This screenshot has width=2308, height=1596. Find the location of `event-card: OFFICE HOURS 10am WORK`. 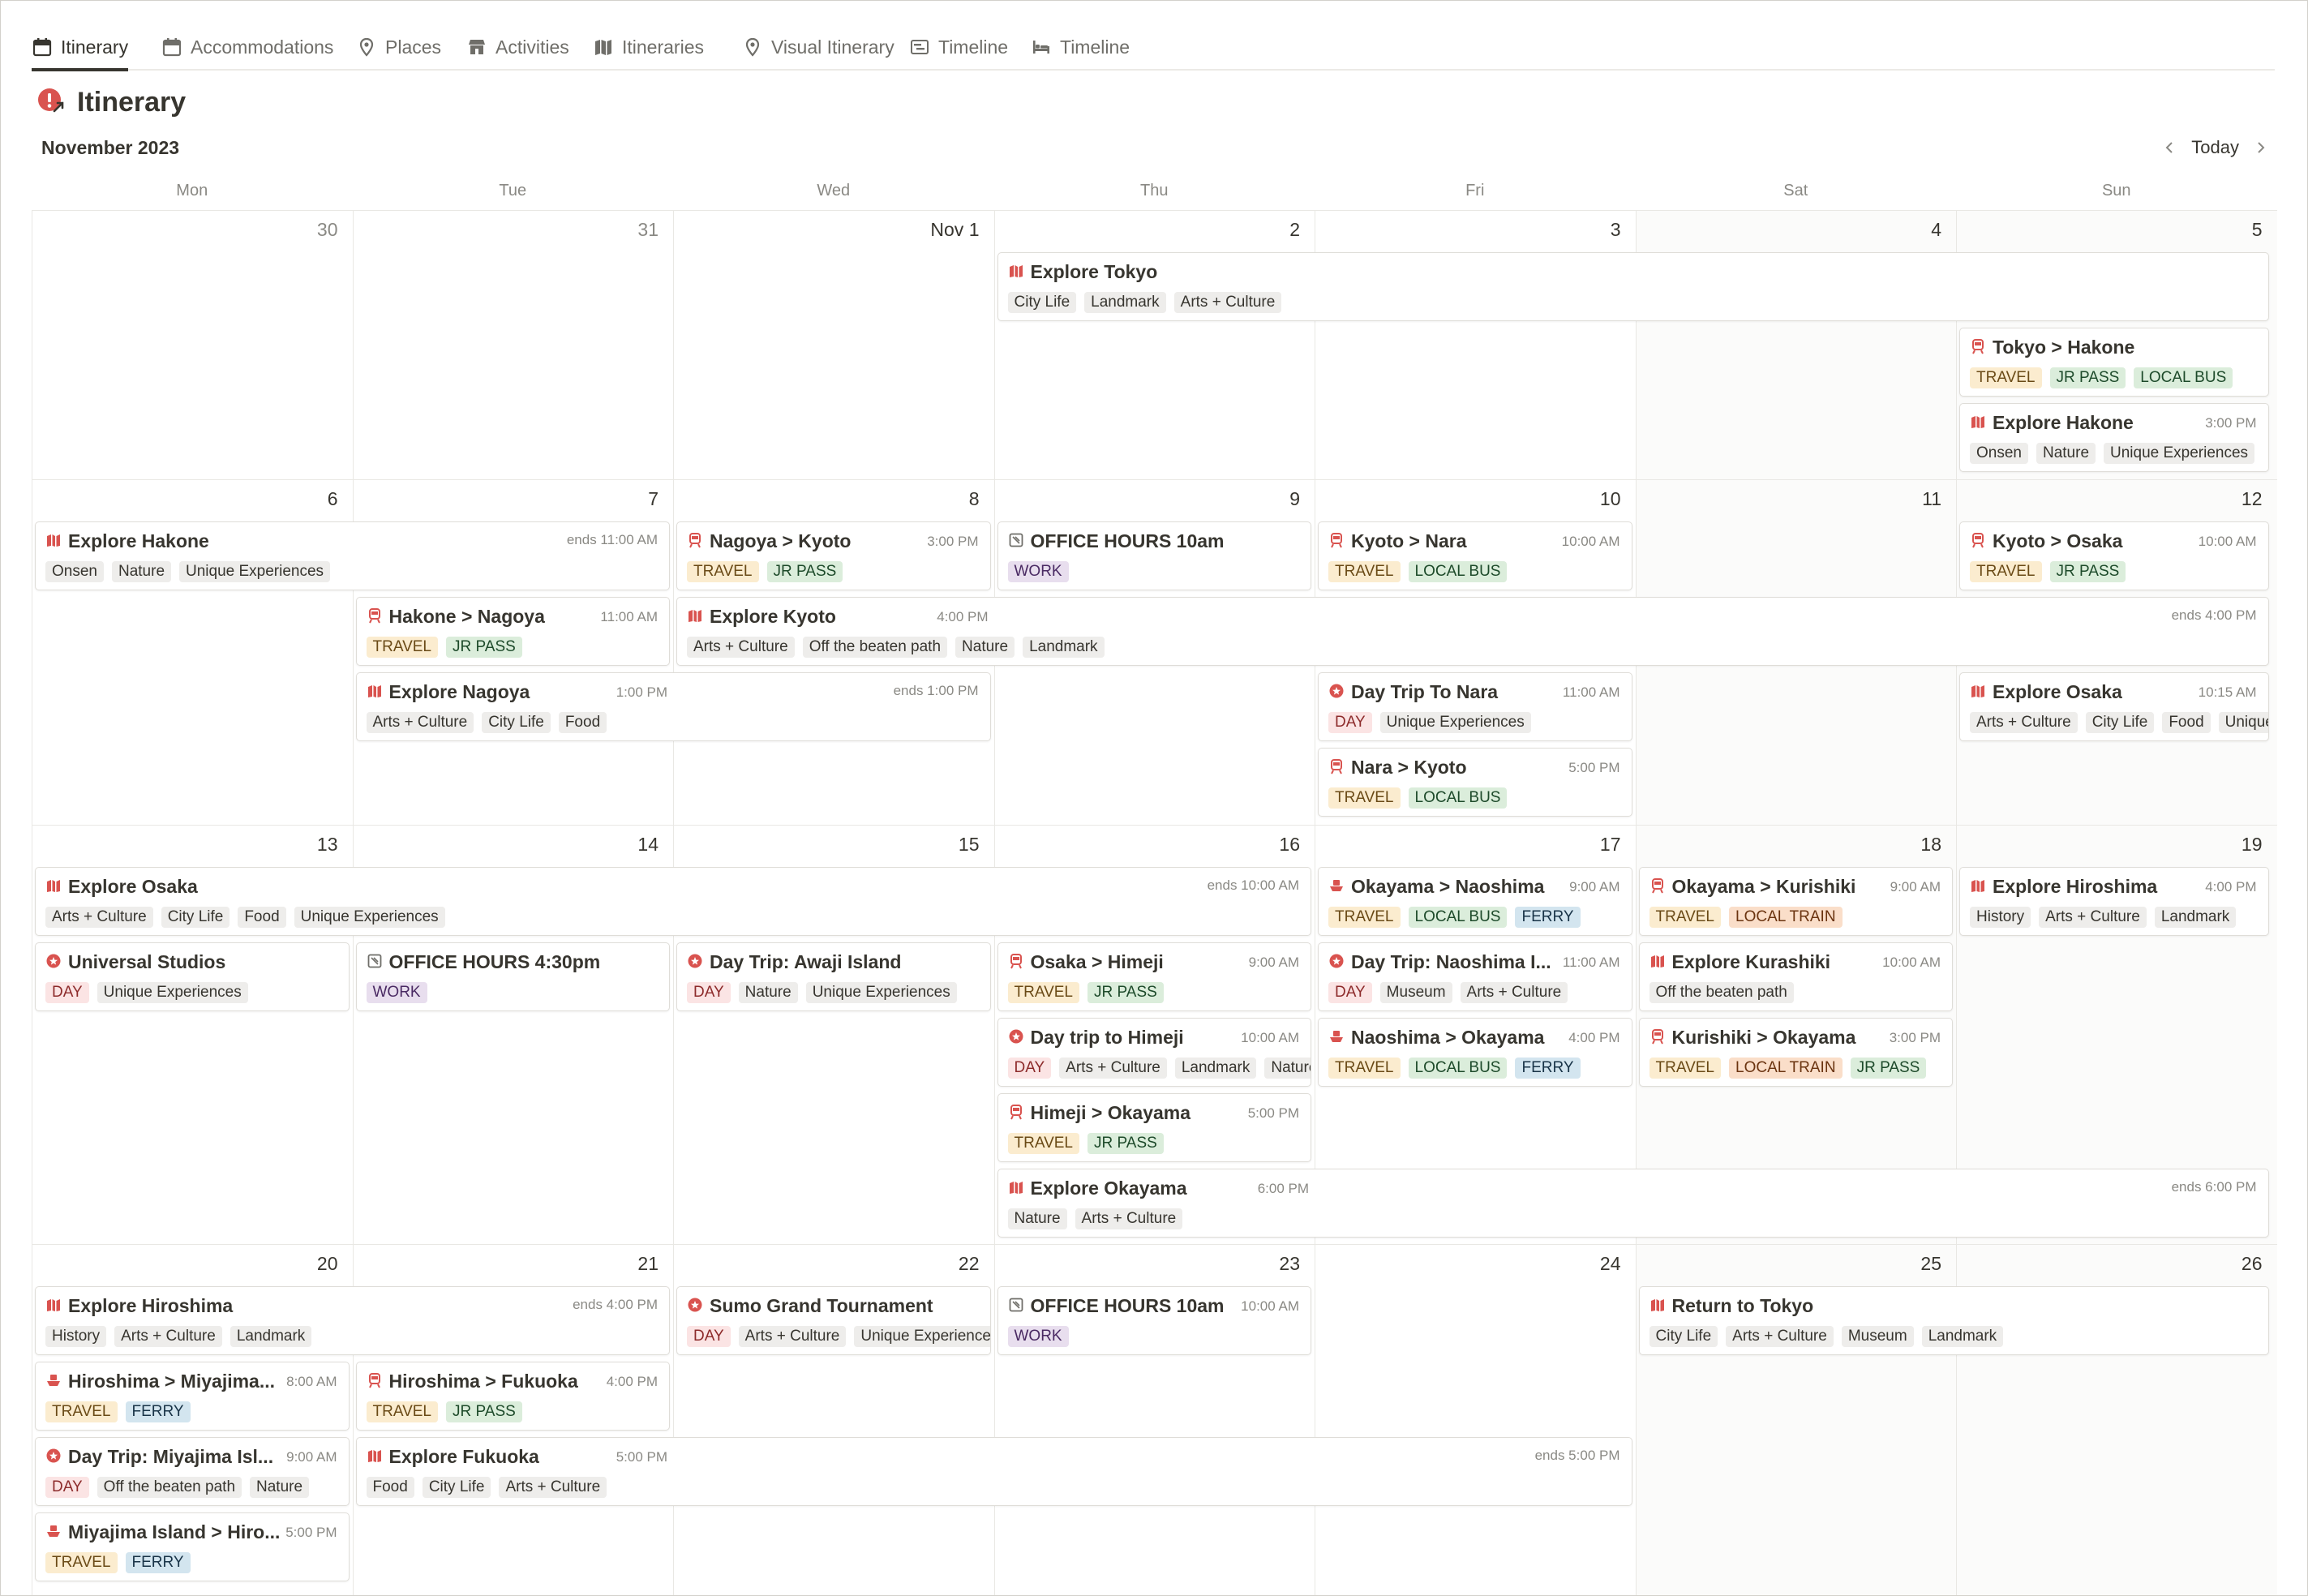

event-card: OFFICE HOURS 10am WORK is located at coordinates (1154, 555).